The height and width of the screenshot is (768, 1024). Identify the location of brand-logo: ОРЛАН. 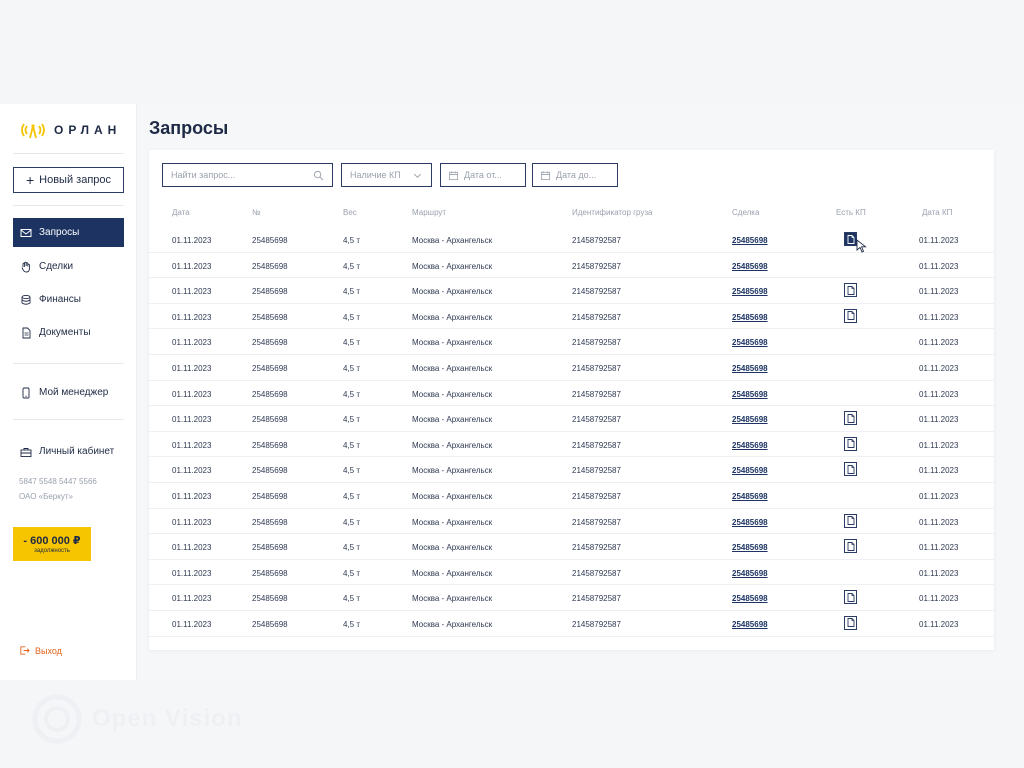
(70, 130).